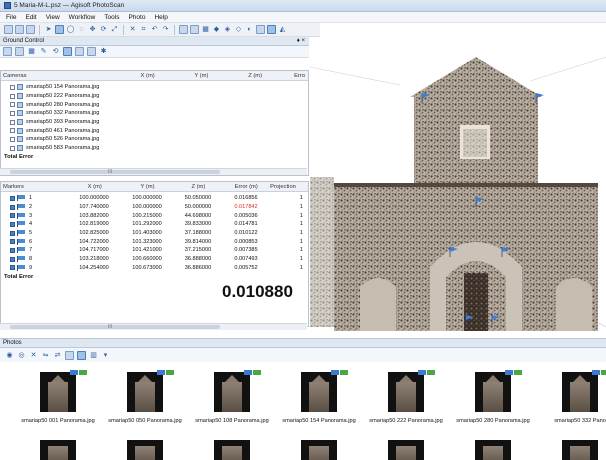 The image size is (606, 460). Describe the element at coordinates (53, 17) in the screenshot. I see `menu-view: View` at that location.